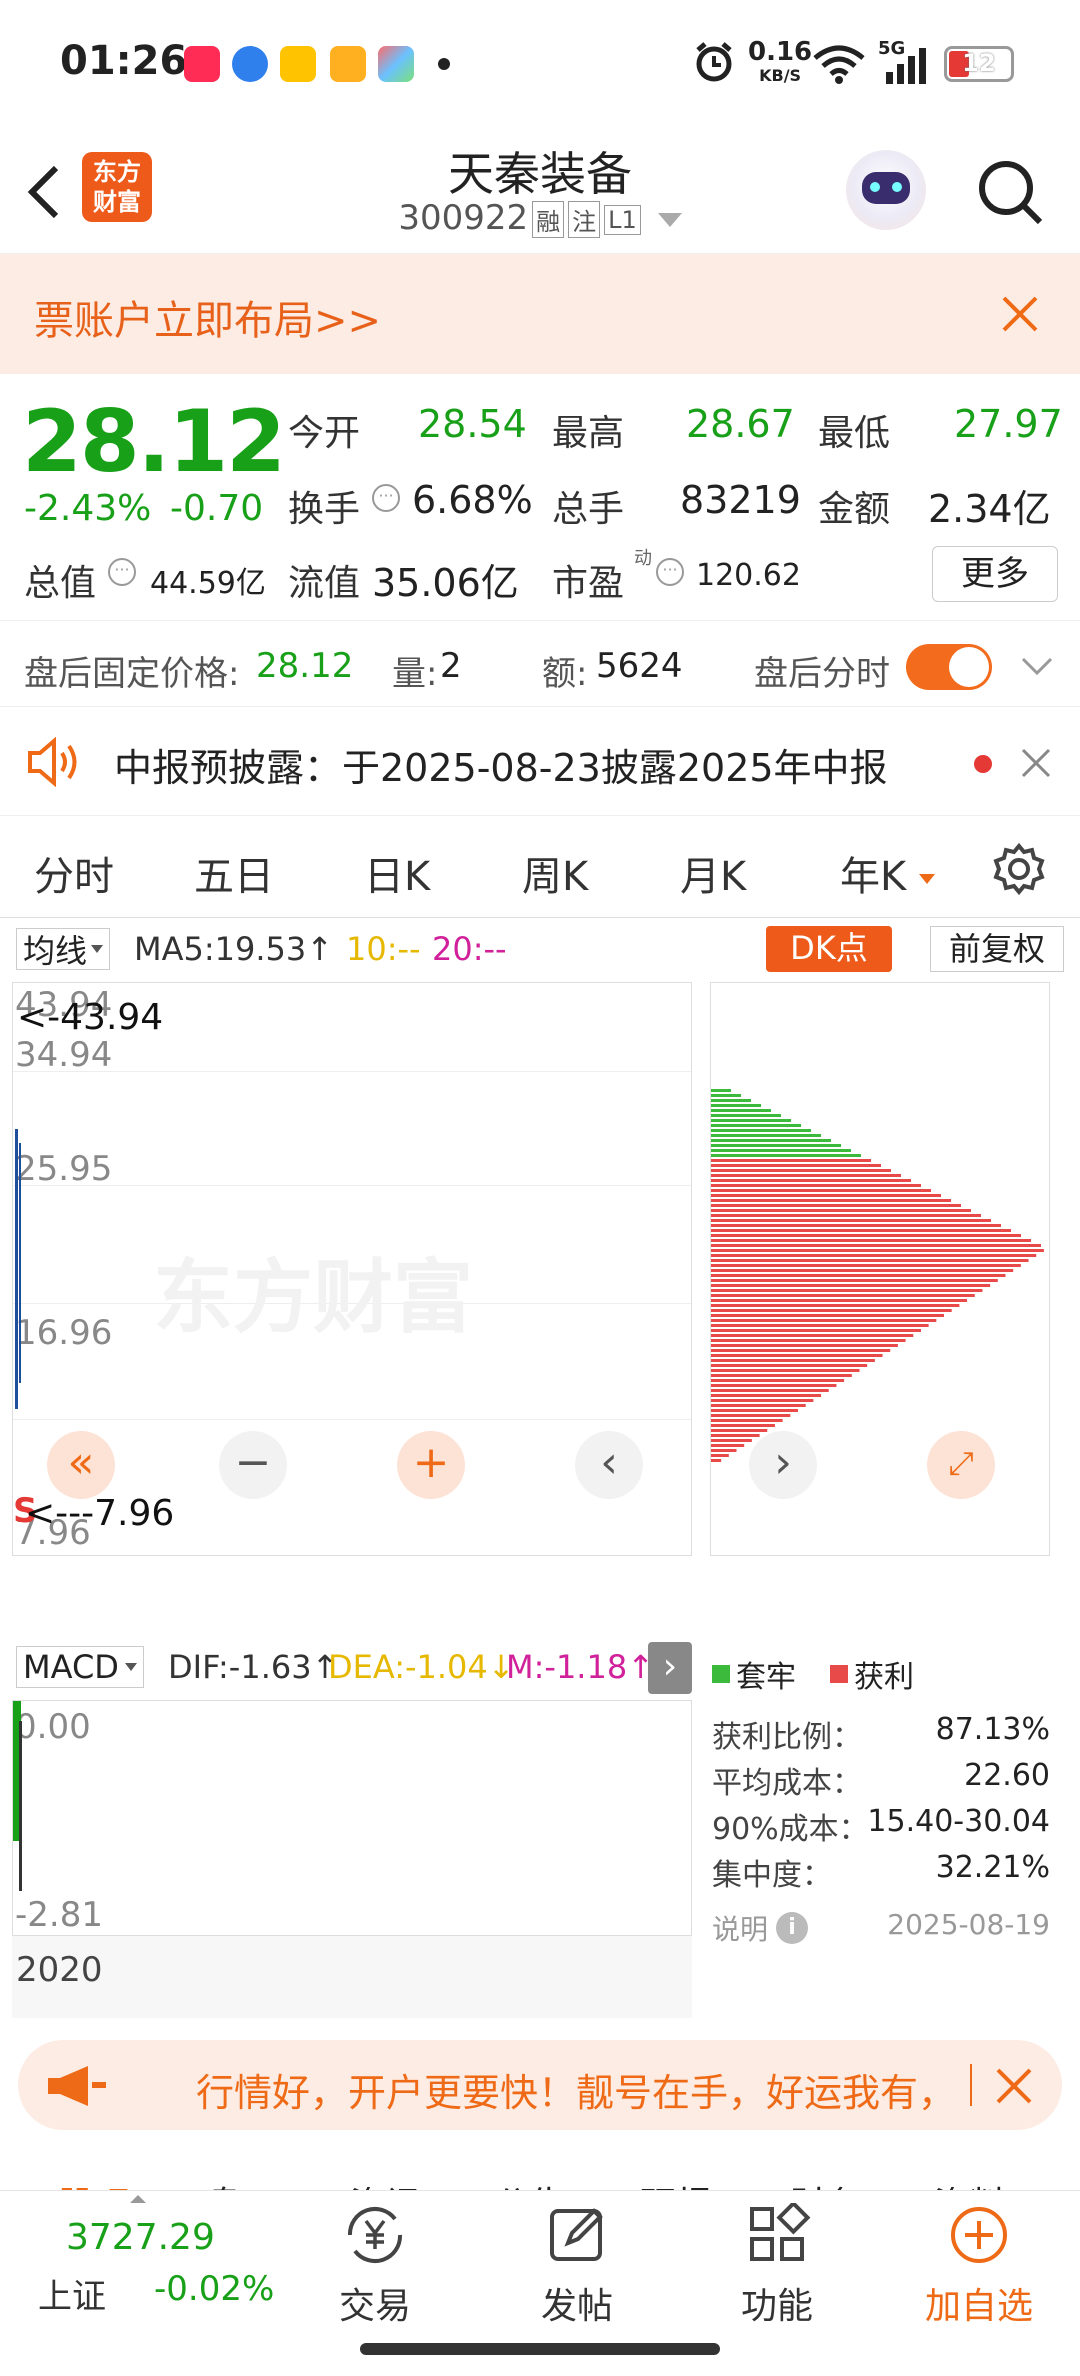  Describe the element at coordinates (787, 1737) in the screenshot. I see `profit-ratio-label: 获利比例：` at that location.